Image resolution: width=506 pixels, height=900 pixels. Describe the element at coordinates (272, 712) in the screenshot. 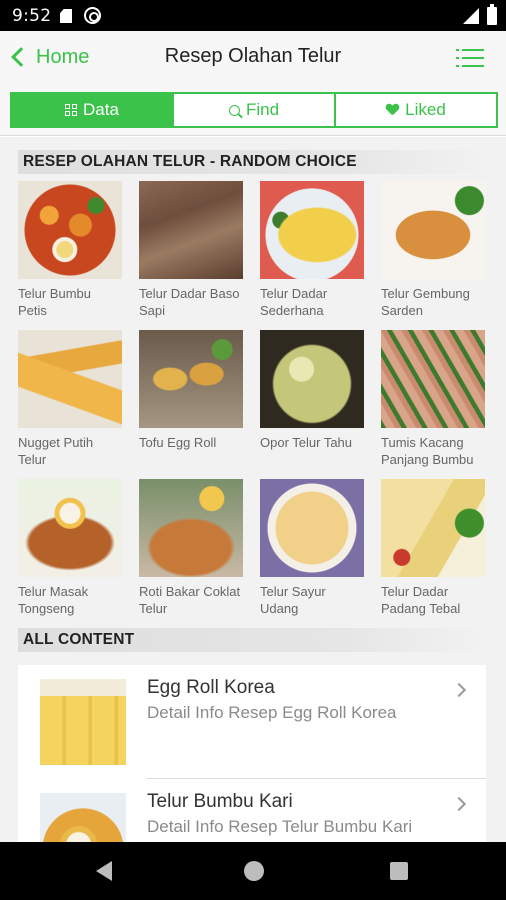

I see `list-item-subtitle: Detail Info Resep Egg Roll Korea` at that location.